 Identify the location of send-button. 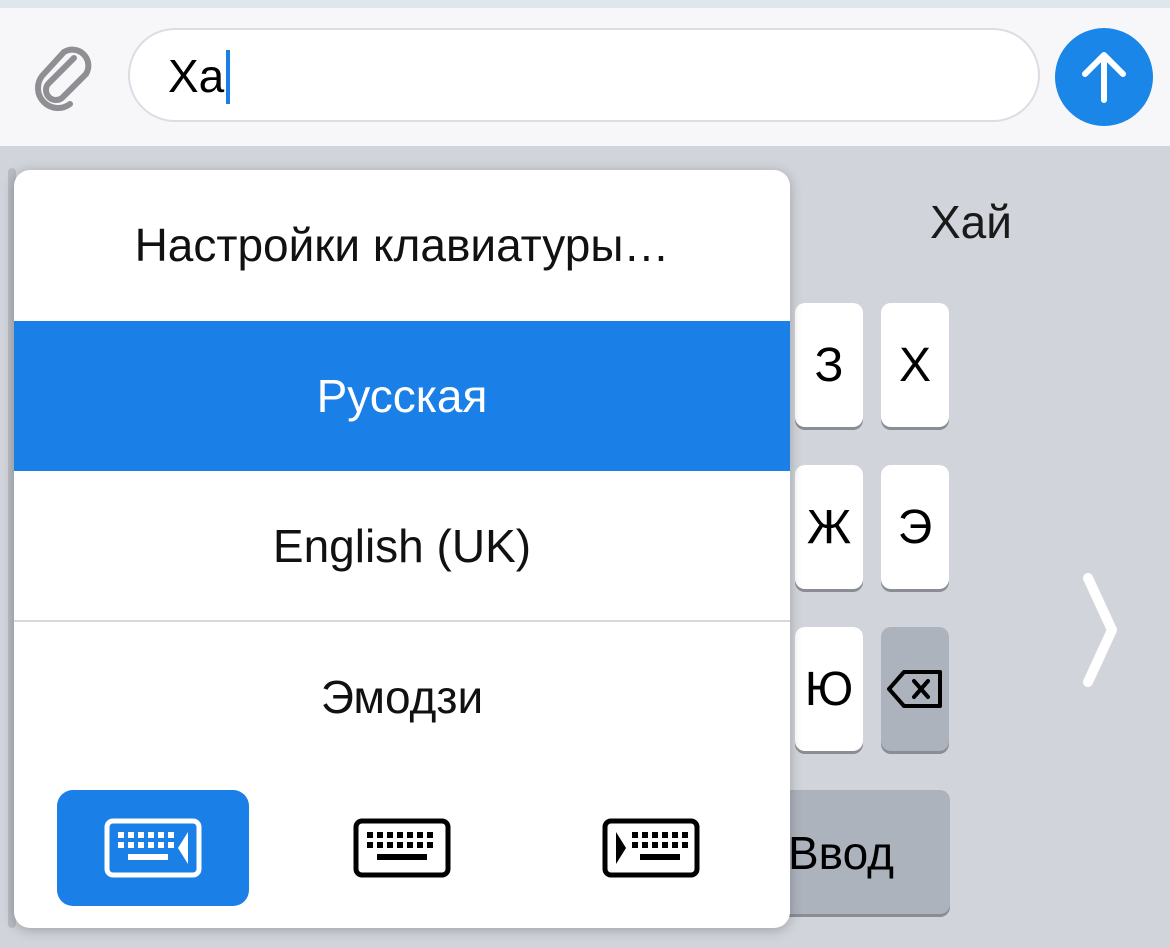
(1104, 77).